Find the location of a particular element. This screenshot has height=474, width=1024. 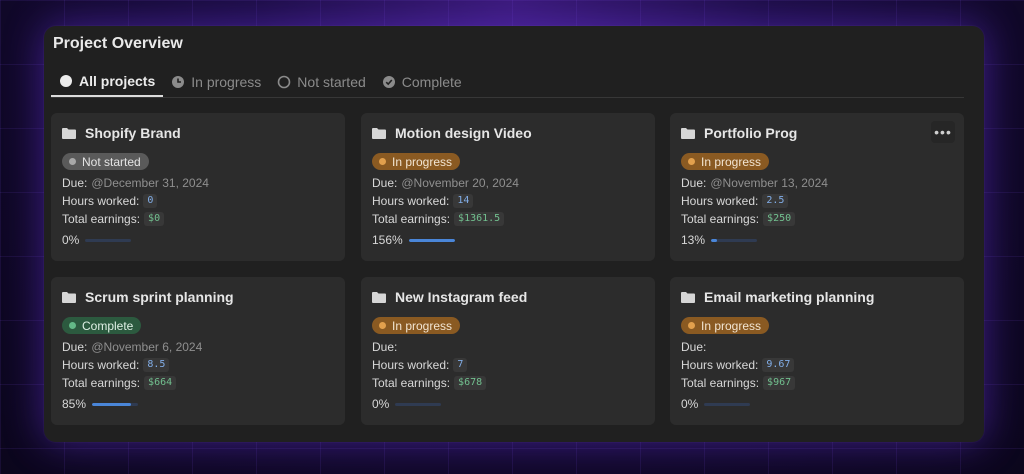

earnings-row: Total earnings: $678 is located at coordinates (508, 383).